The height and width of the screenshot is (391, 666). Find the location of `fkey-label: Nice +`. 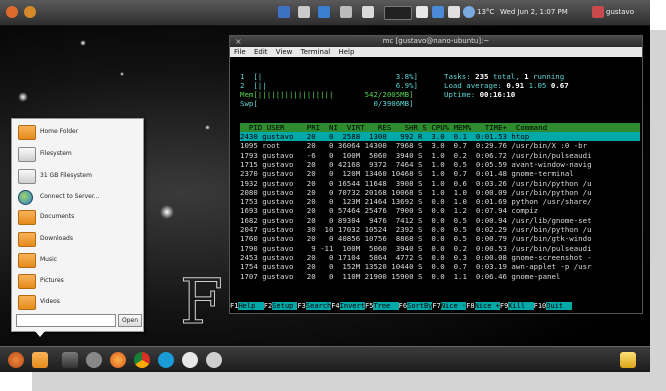

fkey-label: Nice + is located at coordinates (487, 306).